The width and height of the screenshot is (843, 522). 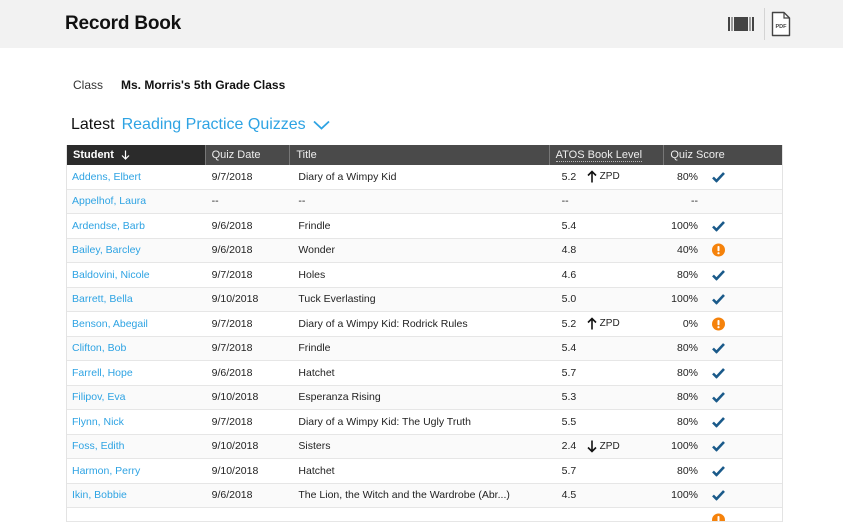 What do you see at coordinates (569, 373) in the screenshot?
I see `atos-level: 5.7` at bounding box center [569, 373].